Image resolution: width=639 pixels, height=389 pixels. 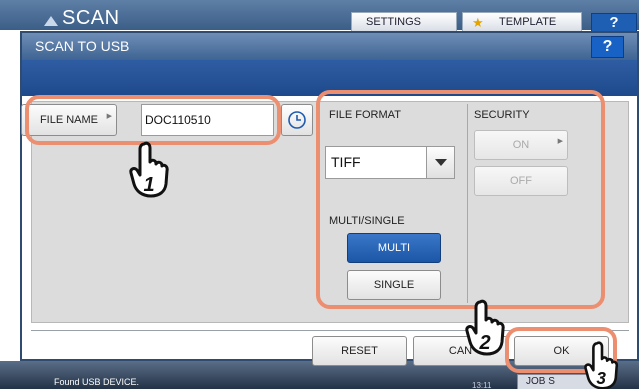 What do you see at coordinates (51, 21) in the screenshot?
I see `app-logo-icon` at bounding box center [51, 21].